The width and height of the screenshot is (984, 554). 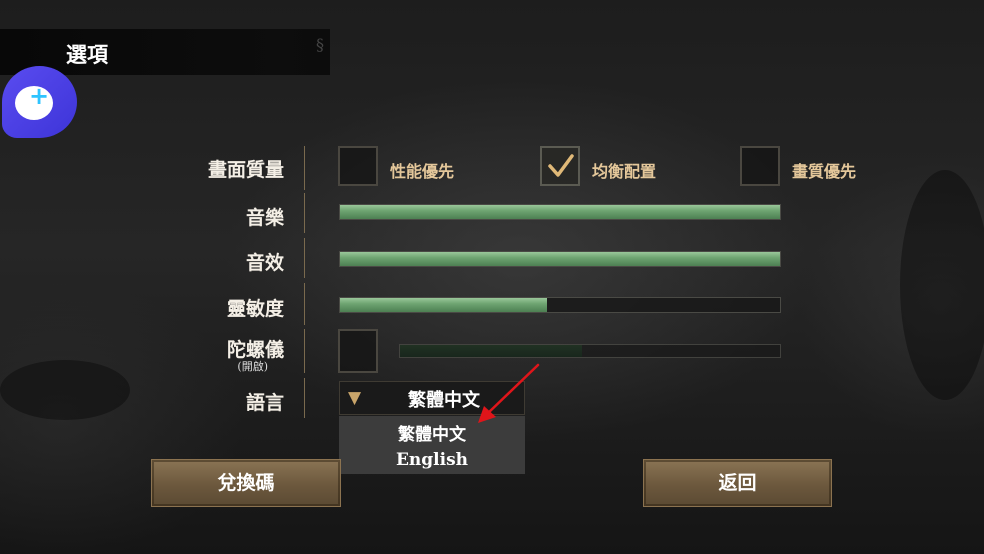 What do you see at coordinates (432, 460) in the screenshot?
I see `language-option-english: English` at bounding box center [432, 460].